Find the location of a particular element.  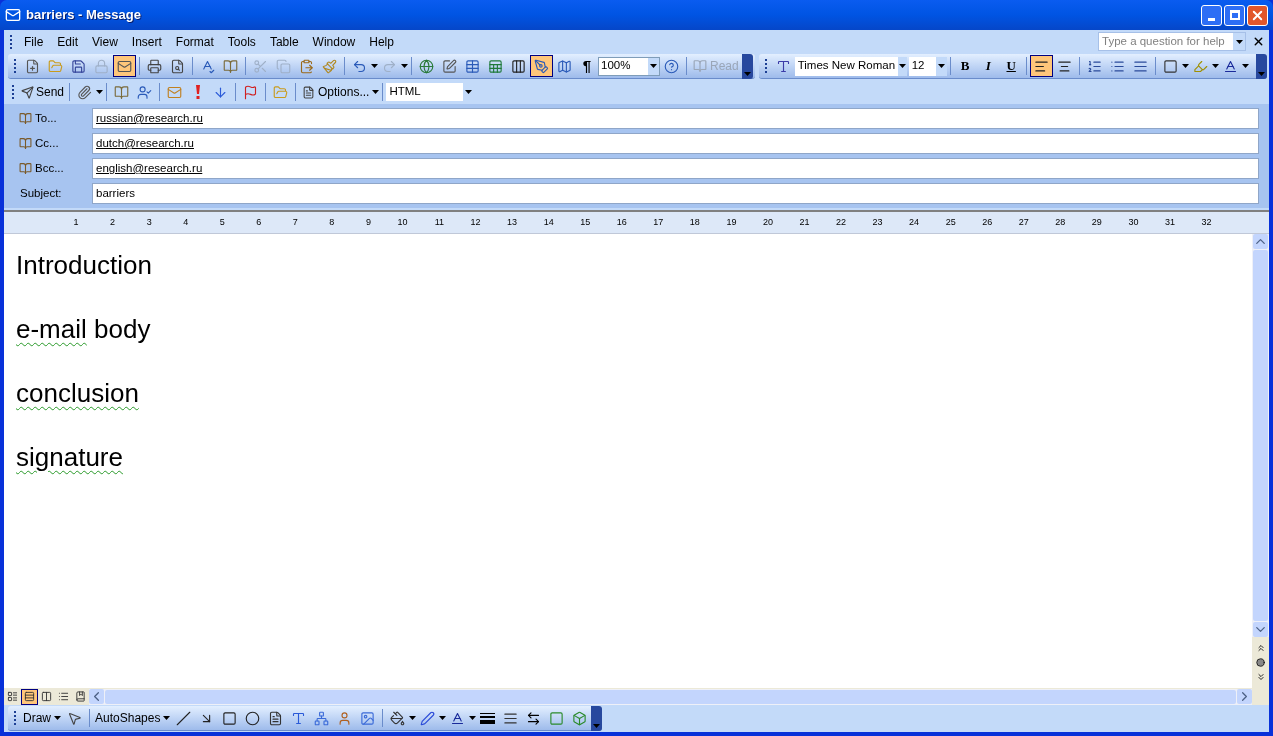

undo-icon is located at coordinates (359, 66).